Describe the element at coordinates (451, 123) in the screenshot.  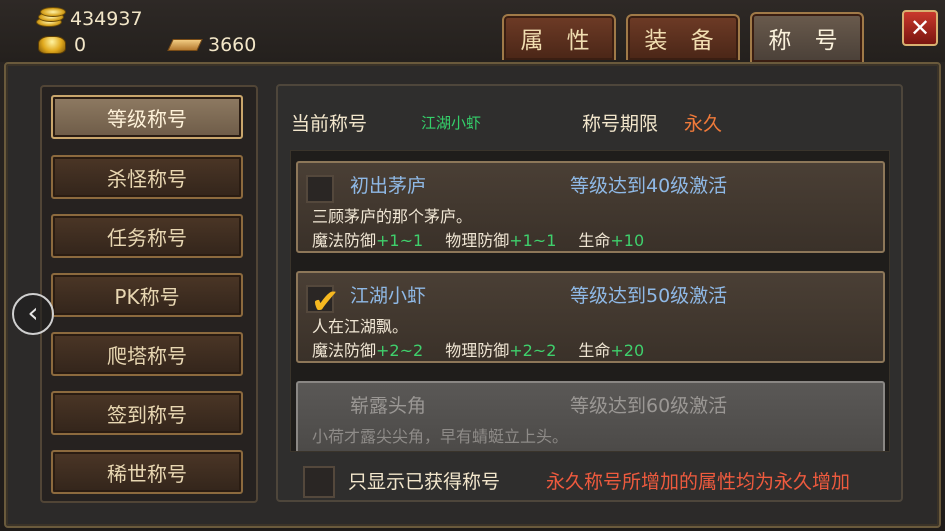
I see `current-title-value: 江湖小虾` at that location.